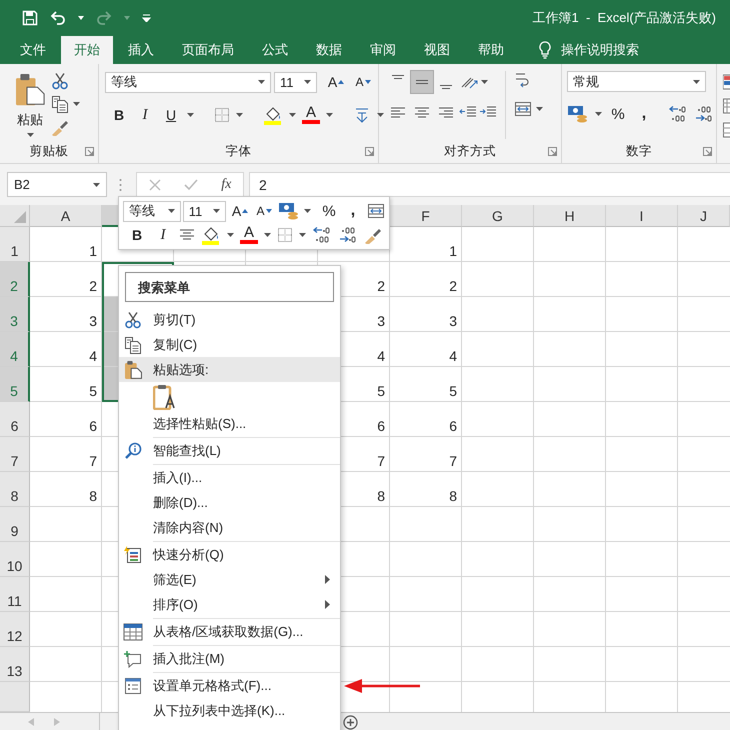  Describe the element at coordinates (229, 369) in the screenshot. I see `menu-item: 粘贴选项:` at that location.